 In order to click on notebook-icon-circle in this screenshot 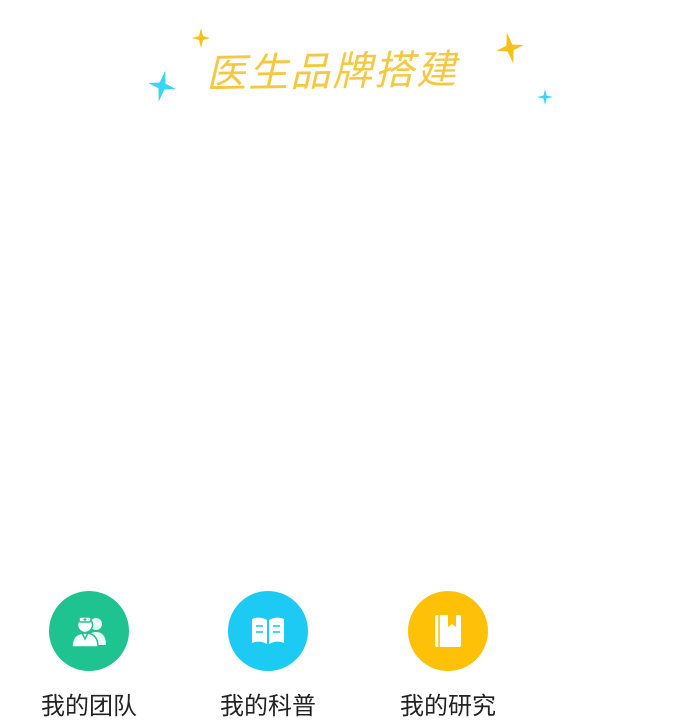, I will do `click(448, 631)`.